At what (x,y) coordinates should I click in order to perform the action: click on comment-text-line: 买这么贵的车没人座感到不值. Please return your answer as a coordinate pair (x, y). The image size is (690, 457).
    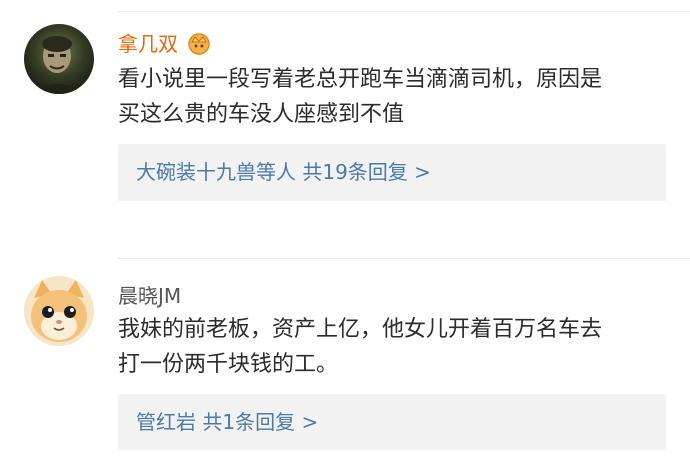
    Looking at the image, I should click on (261, 114).